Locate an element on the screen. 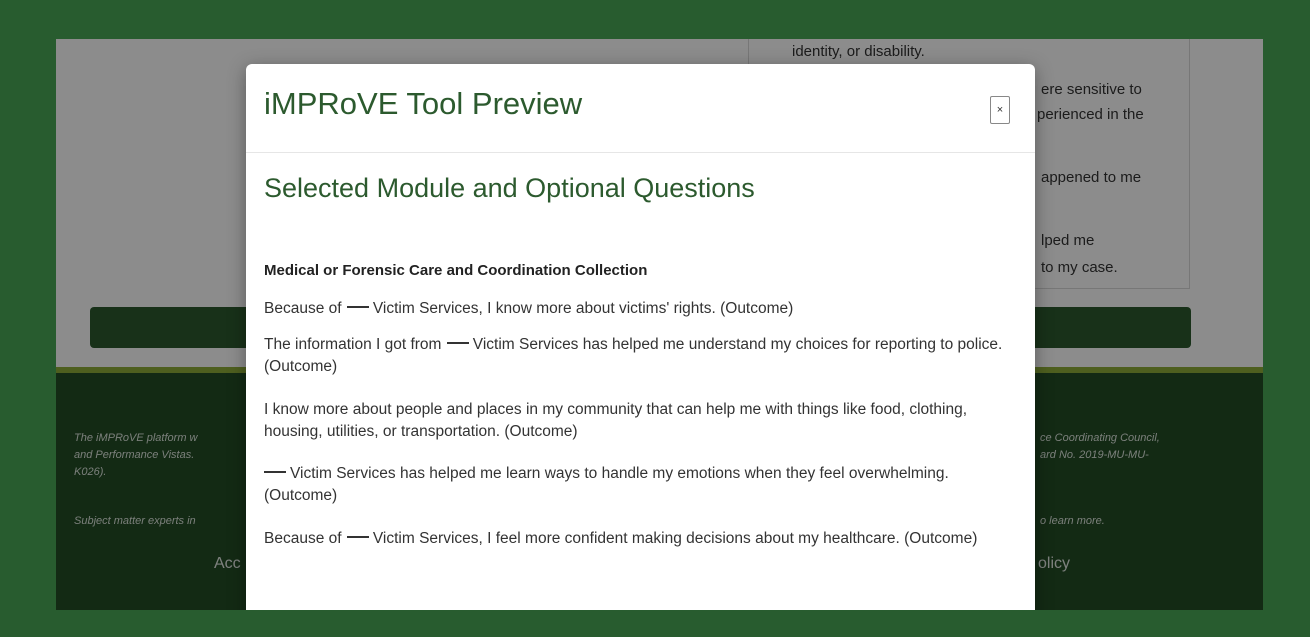 The height and width of the screenshot is (637, 1310). question-prefix: The information I got from is located at coordinates (353, 344).